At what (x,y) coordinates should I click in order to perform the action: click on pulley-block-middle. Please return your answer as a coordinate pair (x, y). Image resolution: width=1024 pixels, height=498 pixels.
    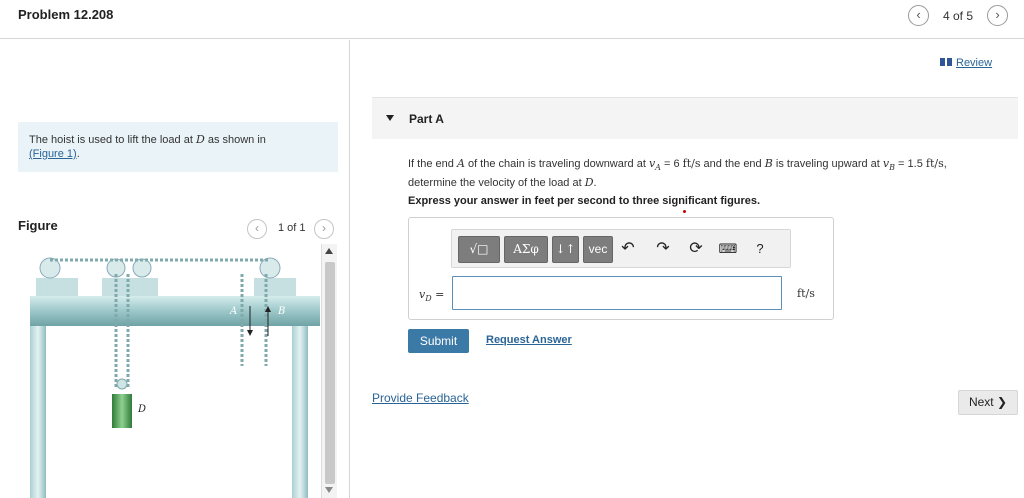
    Looking at the image, I should click on (130, 287).